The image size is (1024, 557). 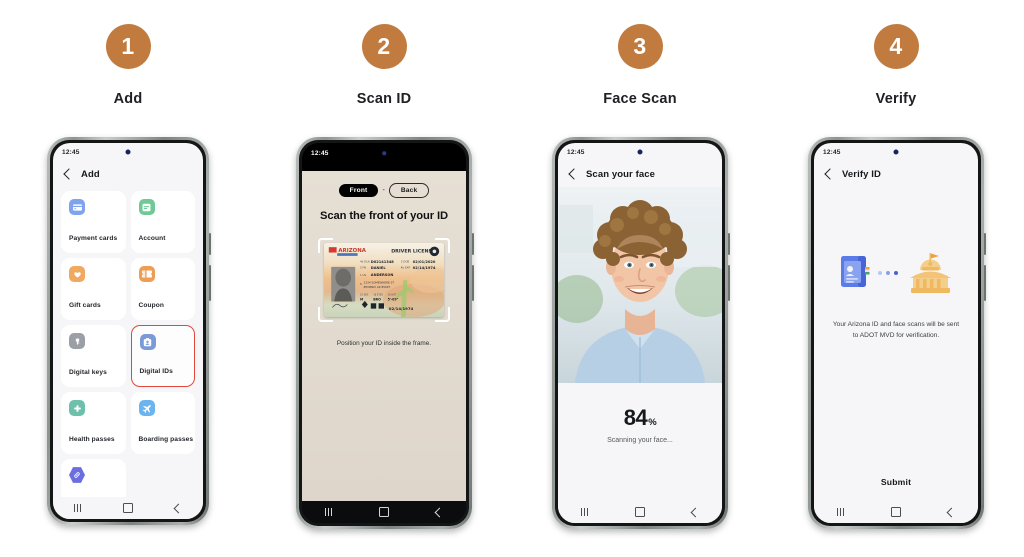 I want to click on tile-digital-ids: Digital IDs, so click(x=162, y=356).